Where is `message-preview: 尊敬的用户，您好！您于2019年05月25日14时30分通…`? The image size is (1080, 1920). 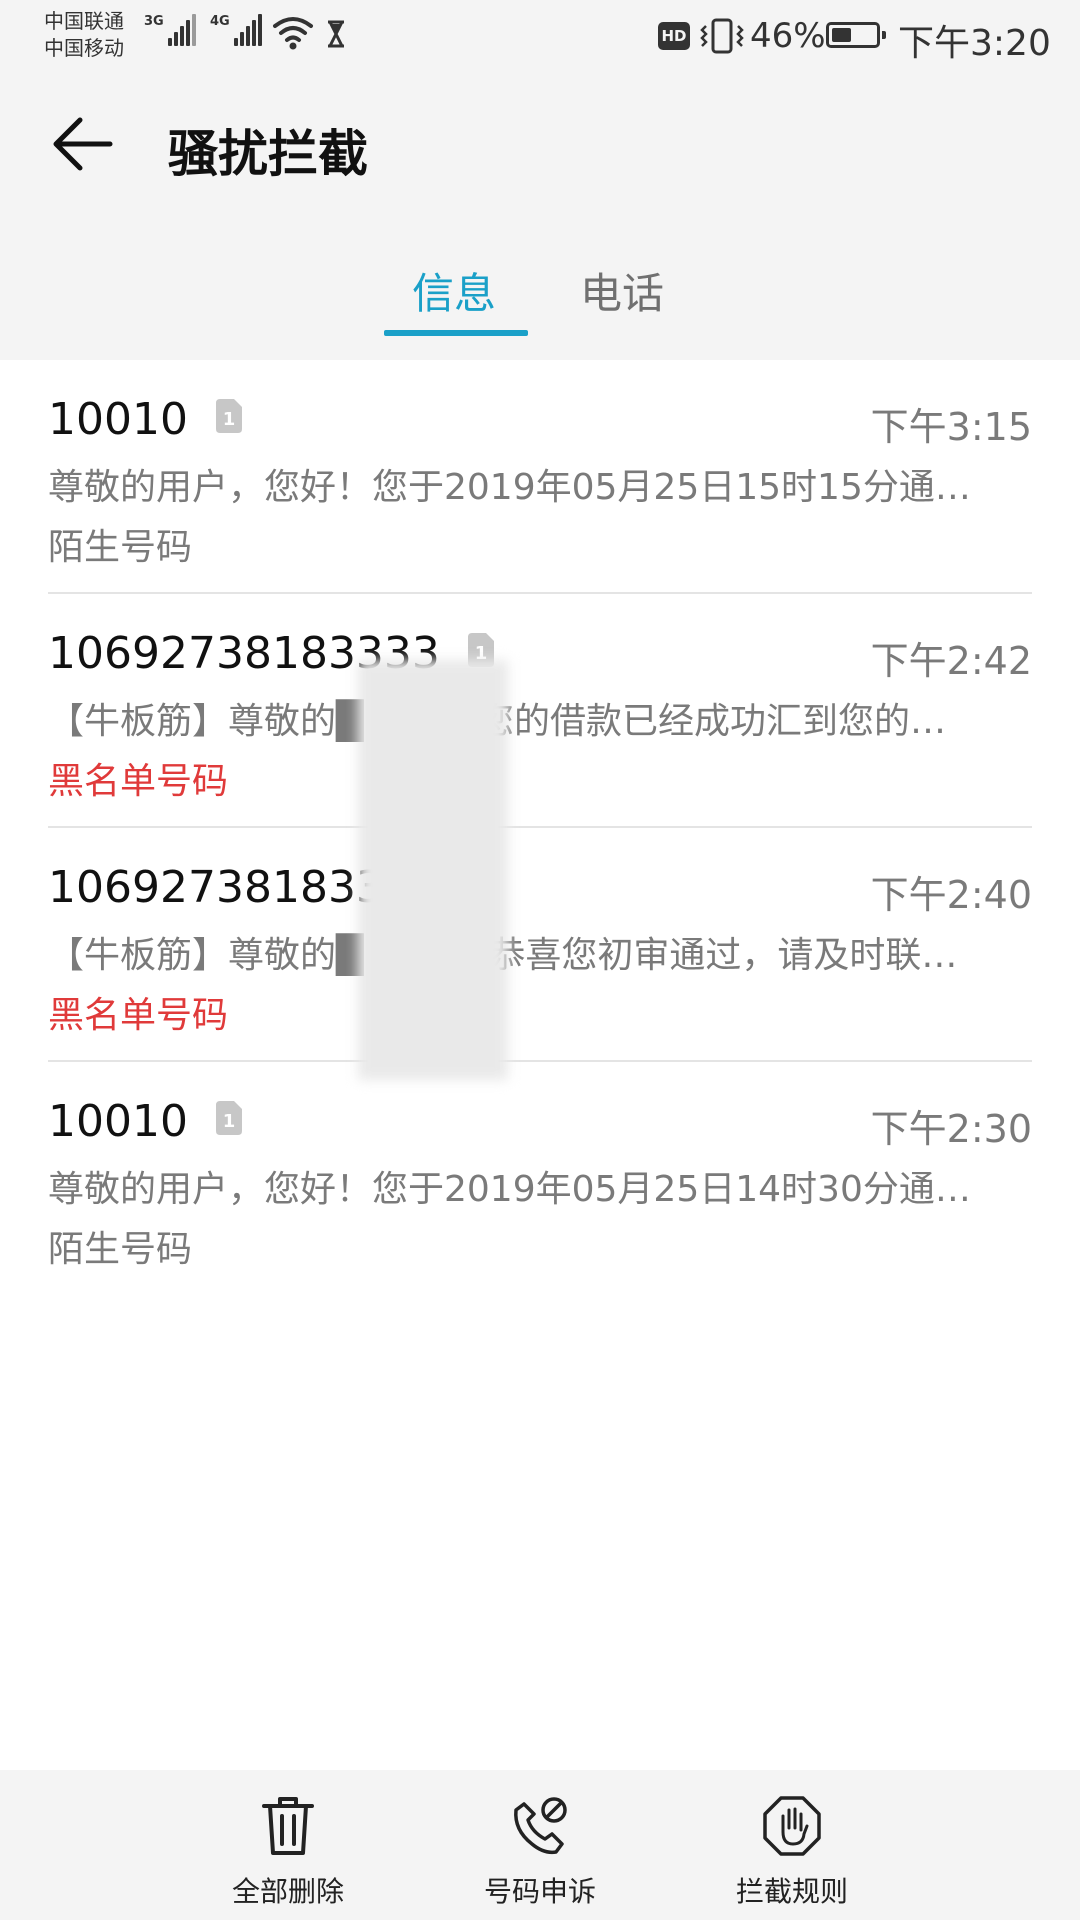 message-preview: 尊敬的用户，您好！您于2019年05月25日14时30分通… is located at coordinates (509, 1189).